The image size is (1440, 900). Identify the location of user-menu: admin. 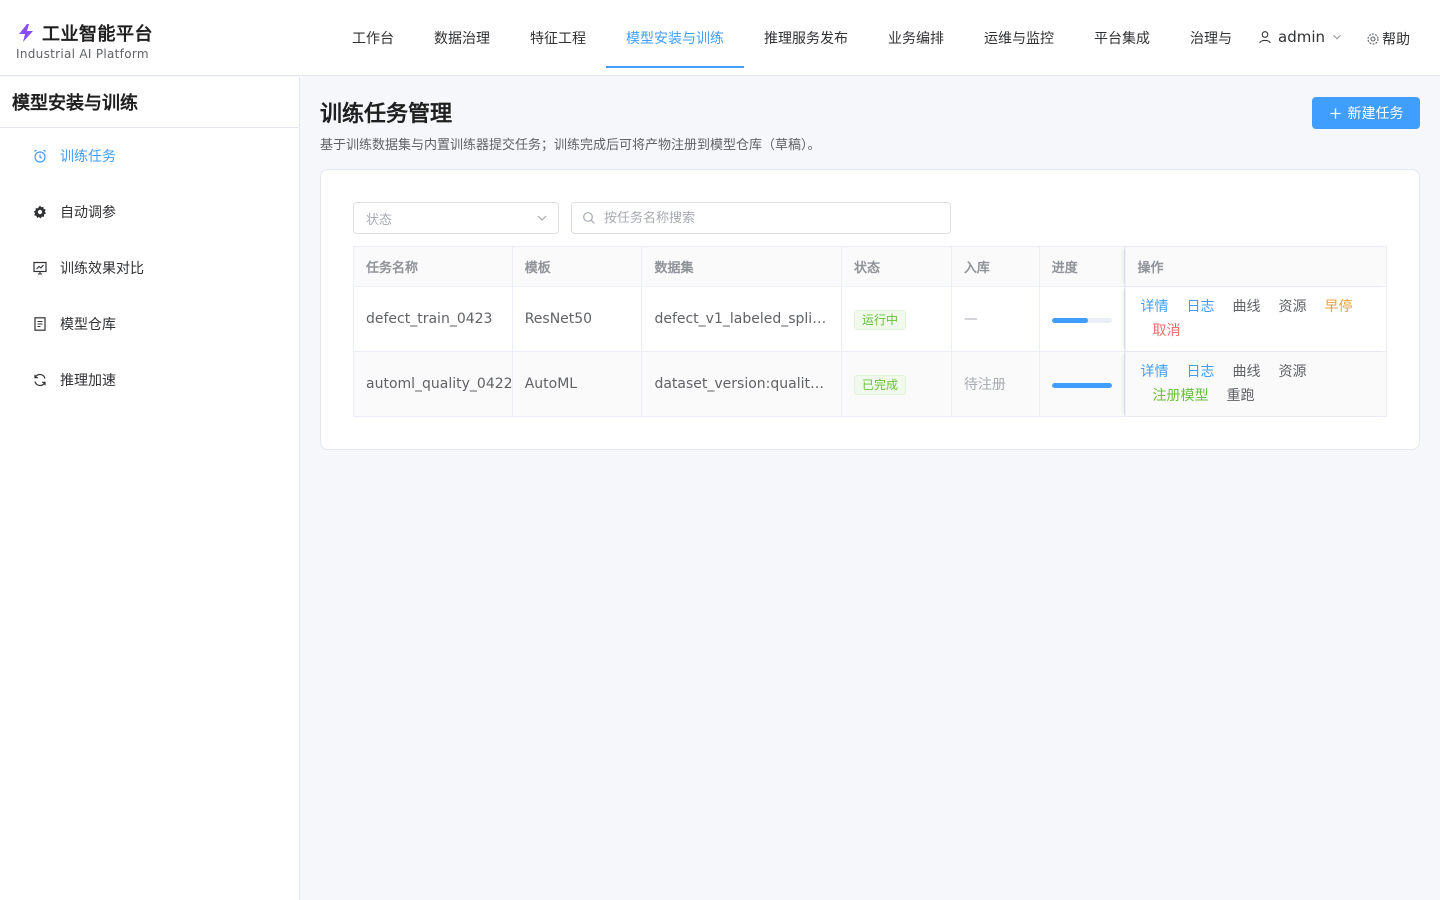
(1300, 37).